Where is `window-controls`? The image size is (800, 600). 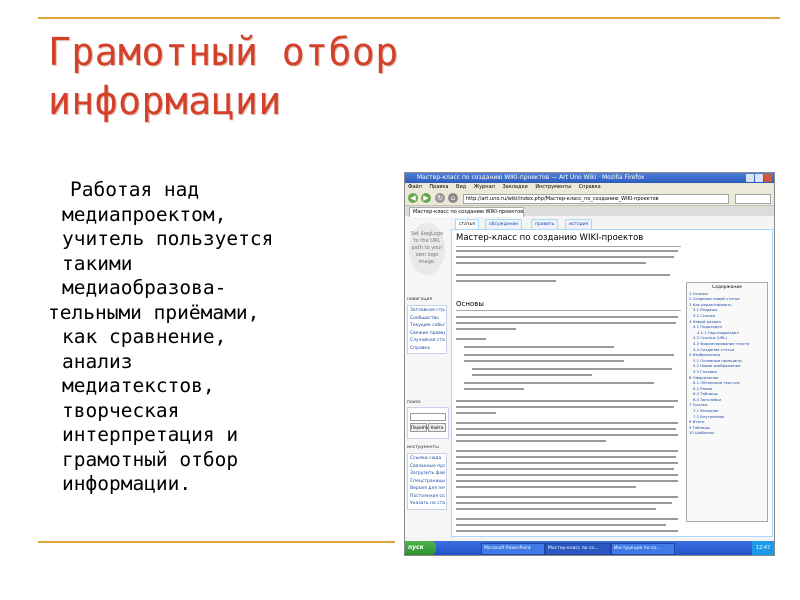 window-controls is located at coordinates (759, 178).